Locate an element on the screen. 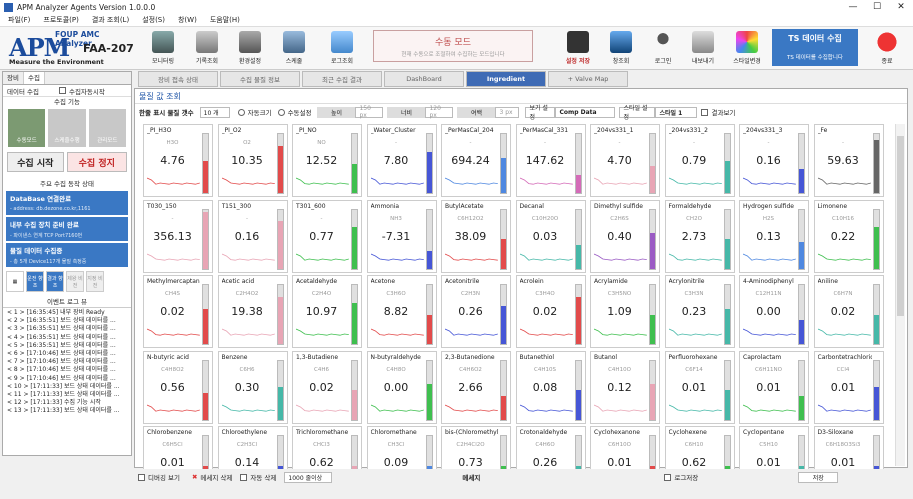 Image resolution: width=913 pixels, height=499 pixels. material-card: _PI_O2 O2 10.35 is located at coordinates (252, 160).